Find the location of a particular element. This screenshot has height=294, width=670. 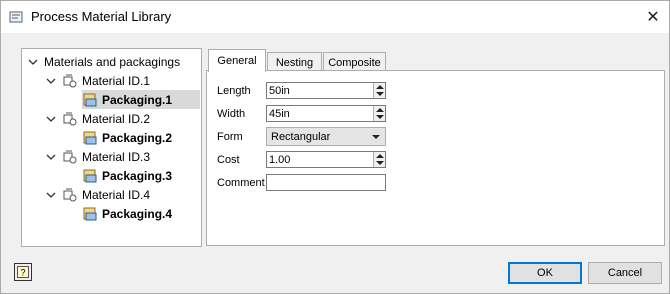

tree-packaging-1: Packaging.1 is located at coordinates (141, 99).